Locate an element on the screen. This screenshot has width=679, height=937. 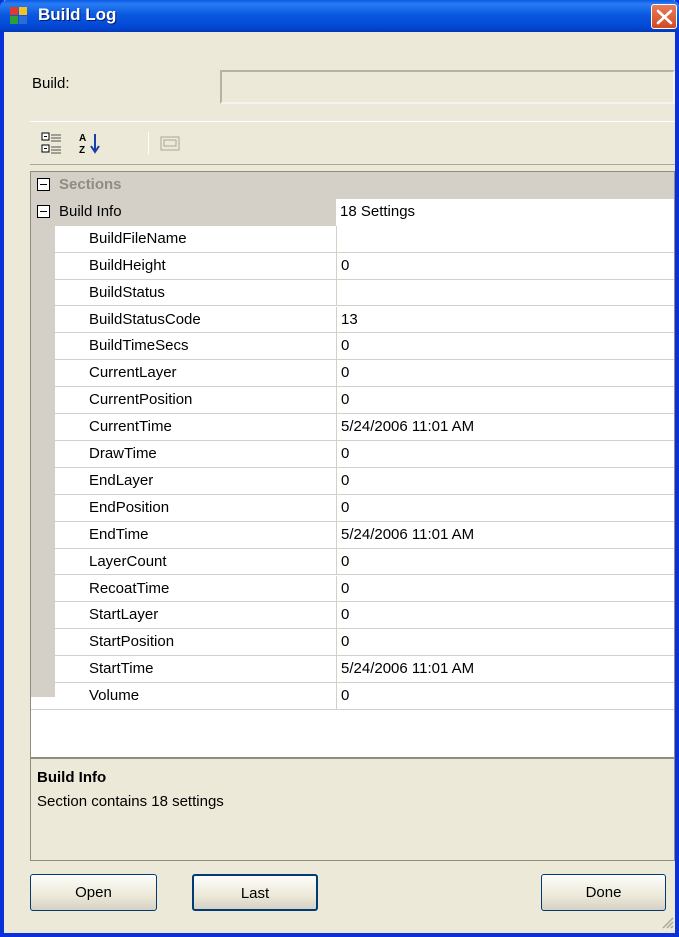
last-button: Last is located at coordinates (255, 892).